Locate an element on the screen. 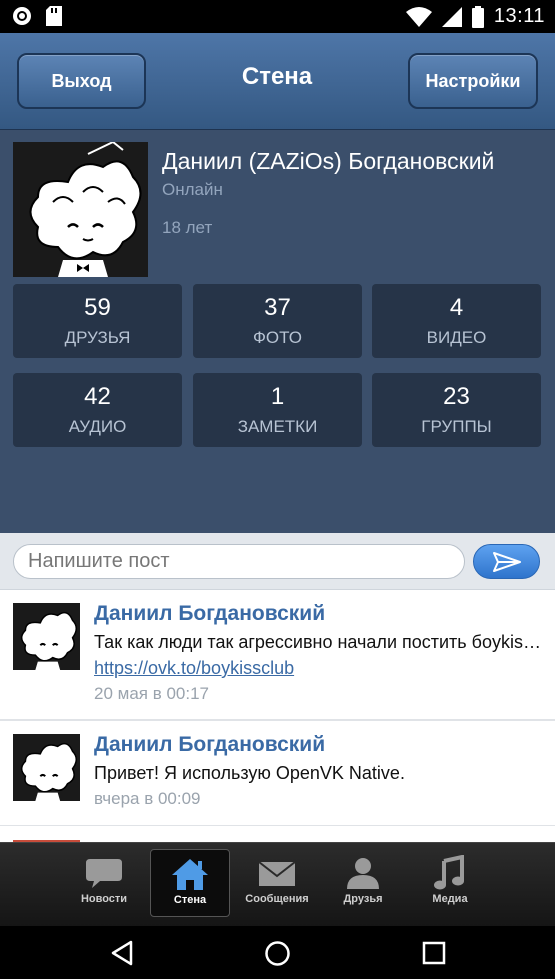  app-header: Выход Стена Настройки is located at coordinates (277, 81).